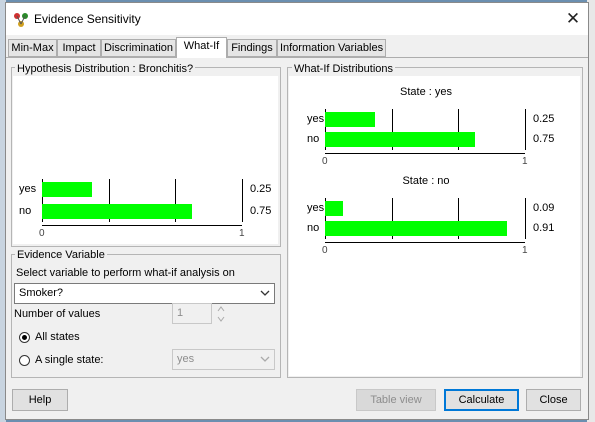 This screenshot has height=422, width=595. I want to click on tab-impact: Impact, so click(79, 48).